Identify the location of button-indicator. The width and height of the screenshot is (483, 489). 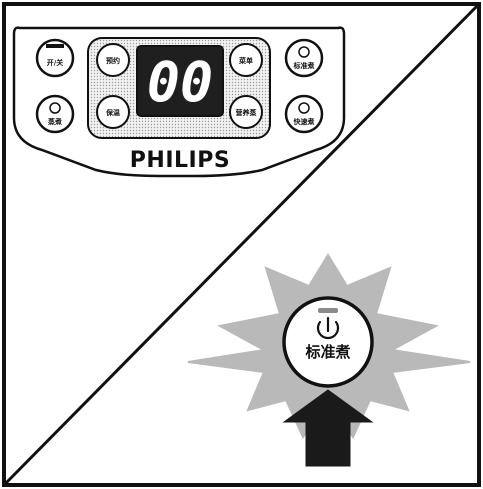
(328, 310).